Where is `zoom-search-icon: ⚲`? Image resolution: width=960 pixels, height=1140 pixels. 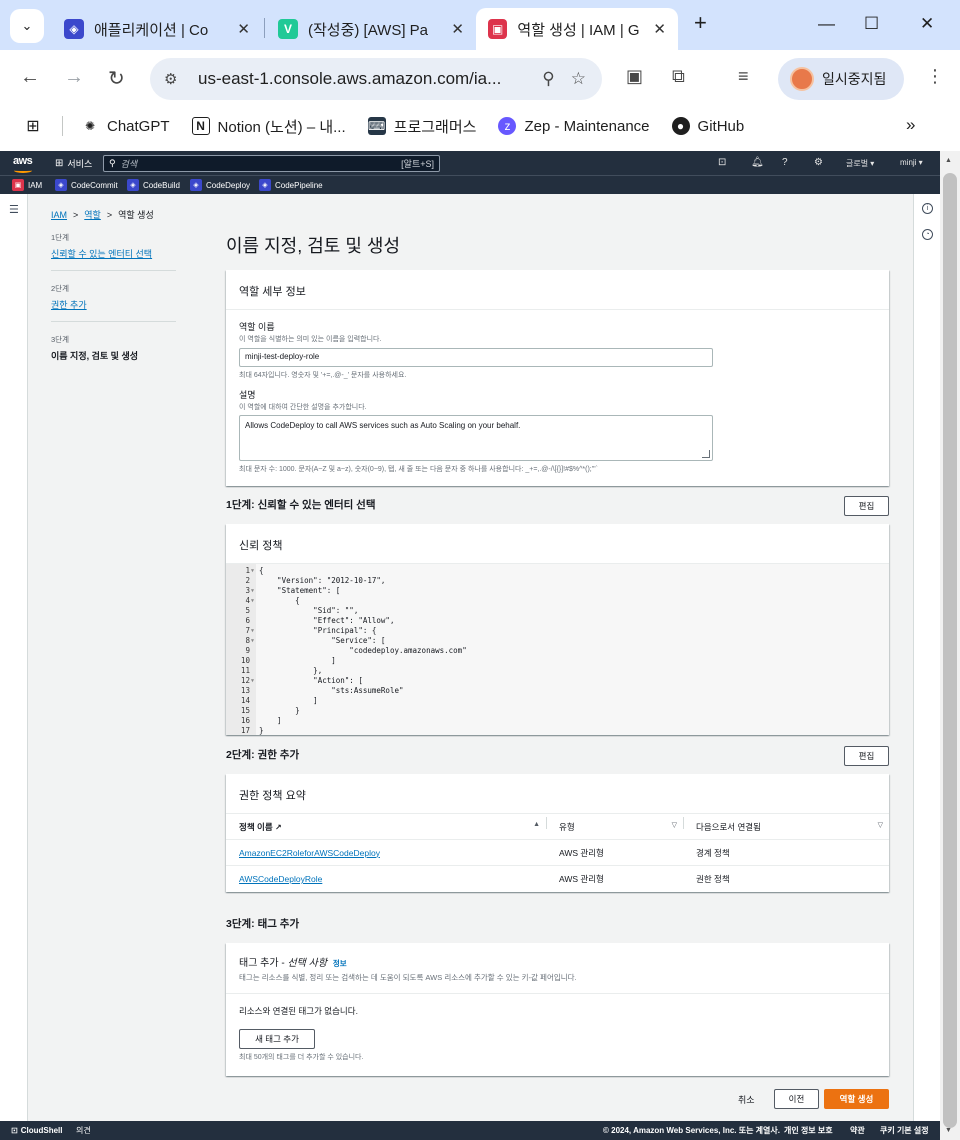
zoom-search-icon: ⚲ is located at coordinates (548, 79).